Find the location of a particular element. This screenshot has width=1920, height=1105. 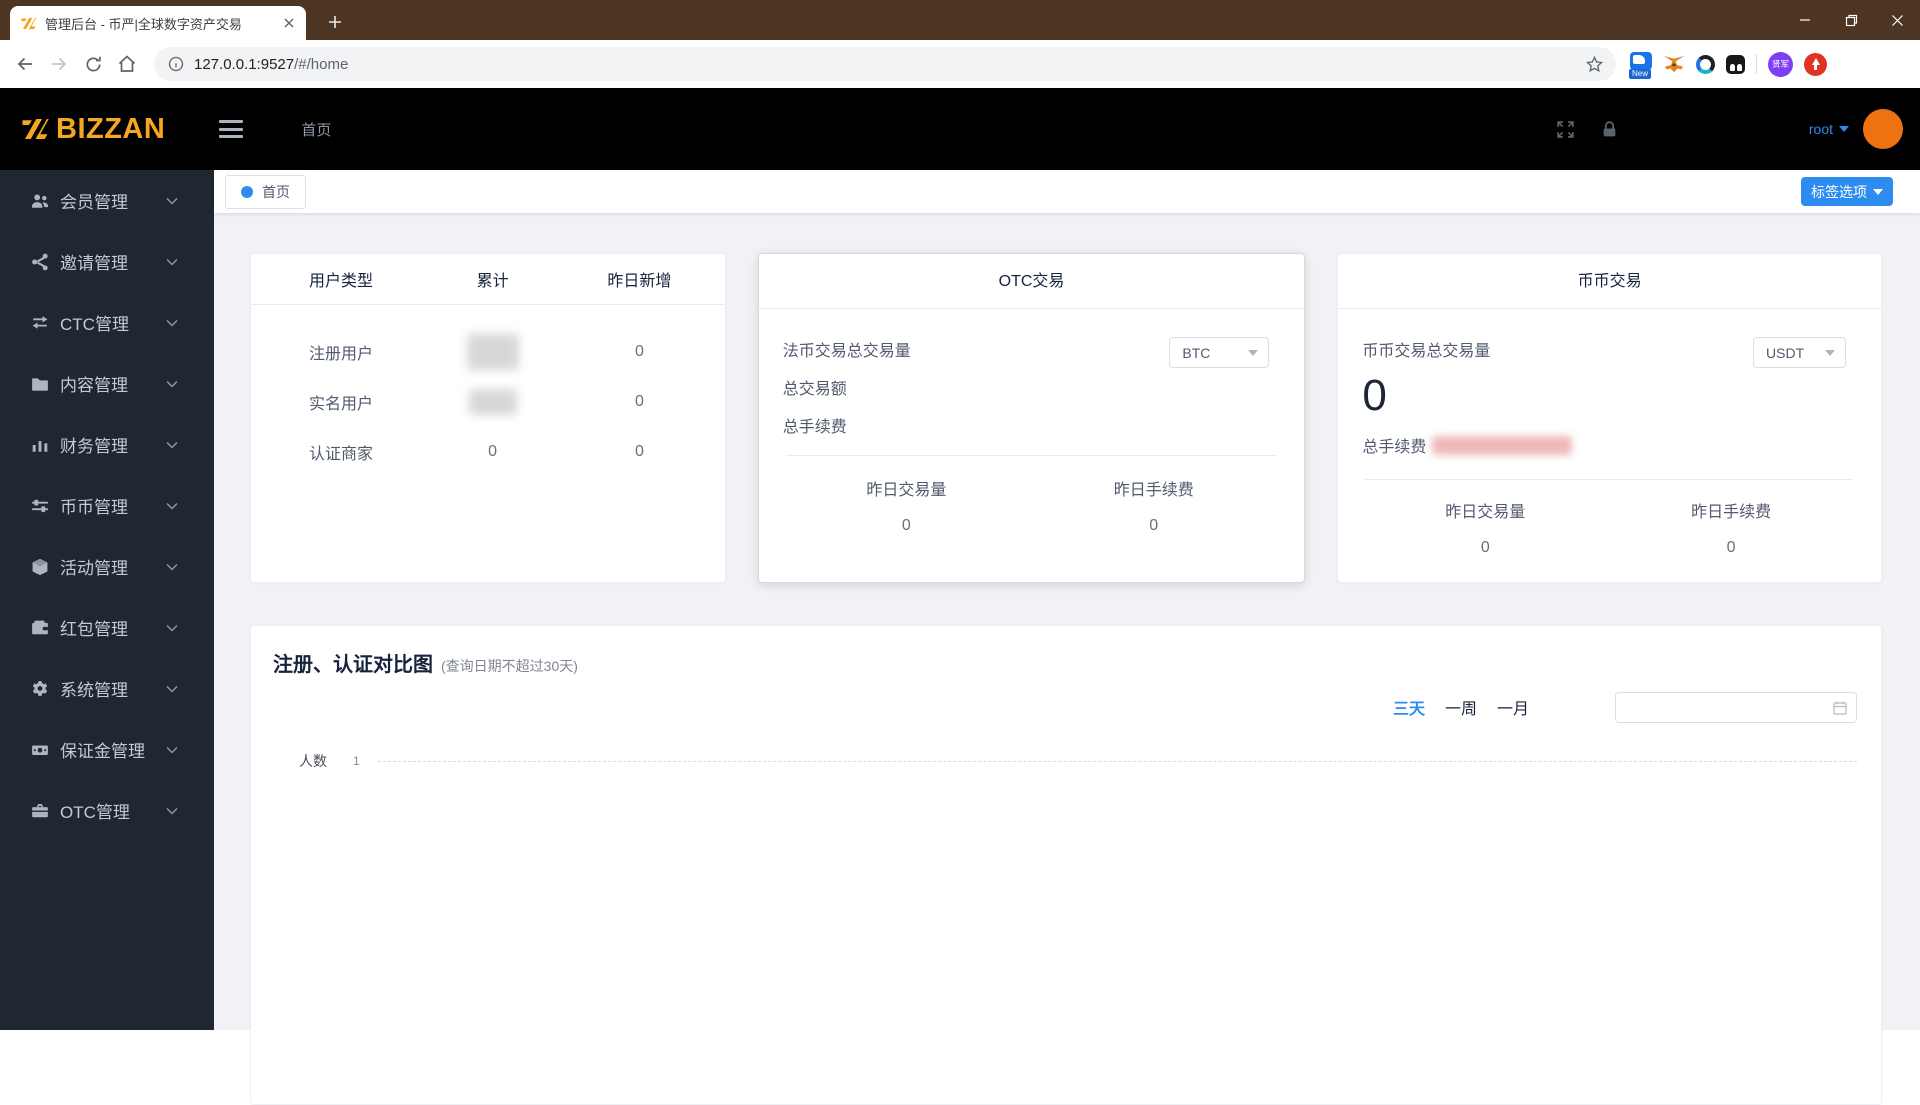

calendar-icon is located at coordinates (1840, 708).